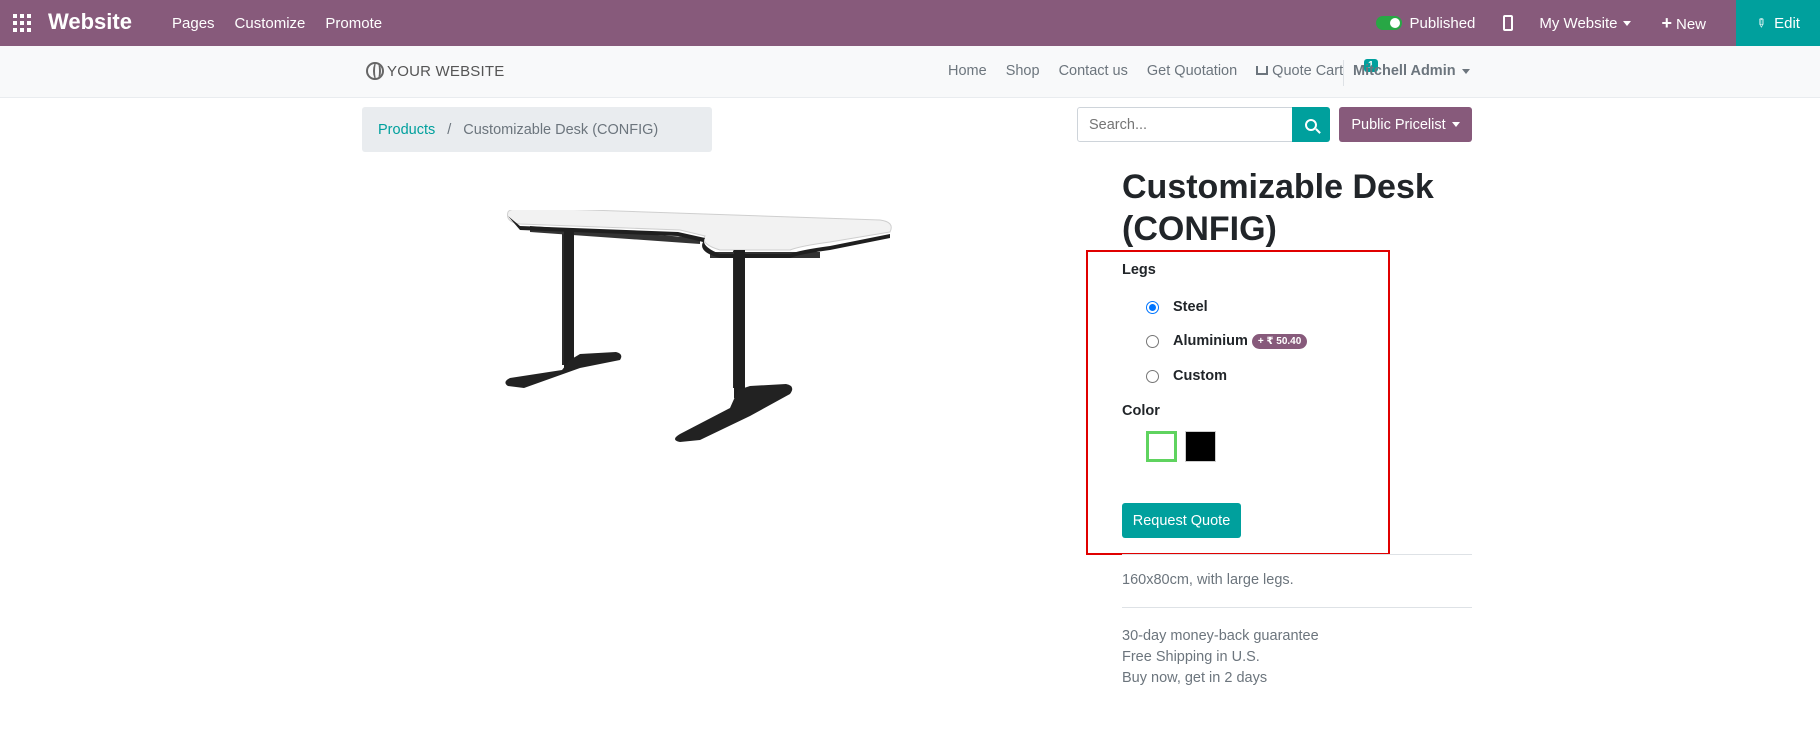 Image resolution: width=1820 pixels, height=733 pixels. I want to click on apps-grid-icon, so click(22, 23).